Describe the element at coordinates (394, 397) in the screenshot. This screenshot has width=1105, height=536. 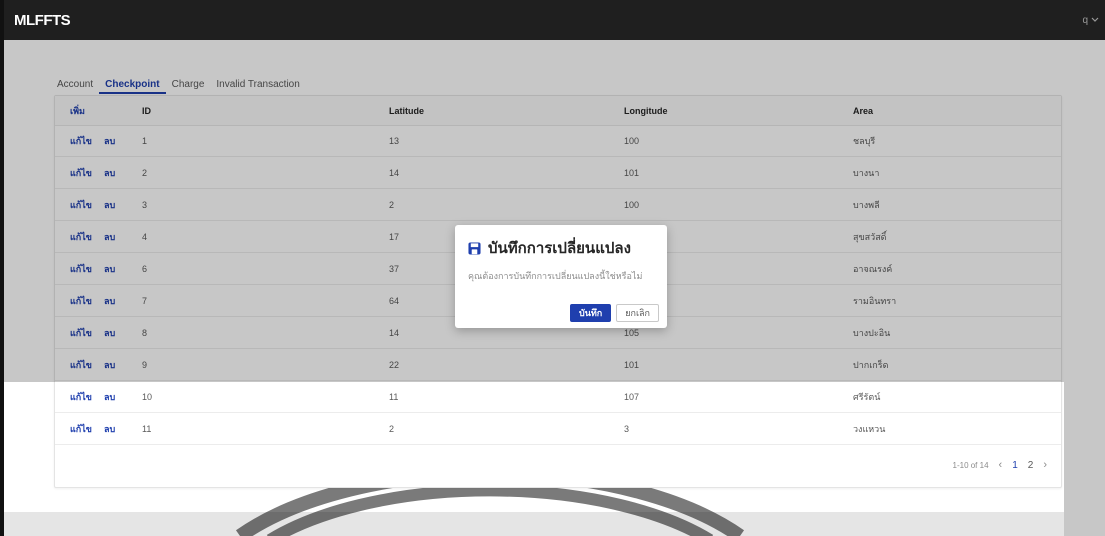
I see `cell-latitude: 11` at that location.